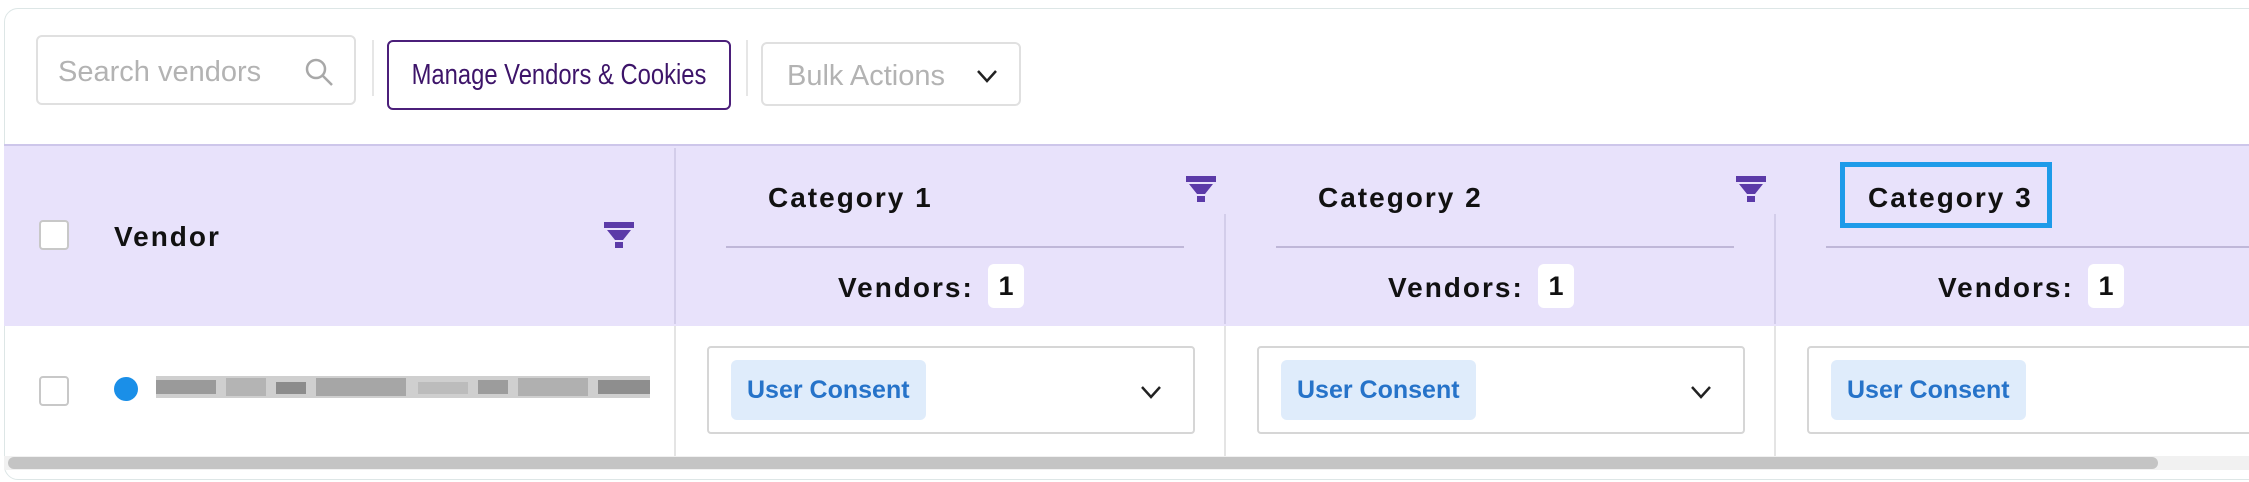  Describe the element at coordinates (167, 236) in the screenshot. I see `vendor-column-header: Vendor` at that location.